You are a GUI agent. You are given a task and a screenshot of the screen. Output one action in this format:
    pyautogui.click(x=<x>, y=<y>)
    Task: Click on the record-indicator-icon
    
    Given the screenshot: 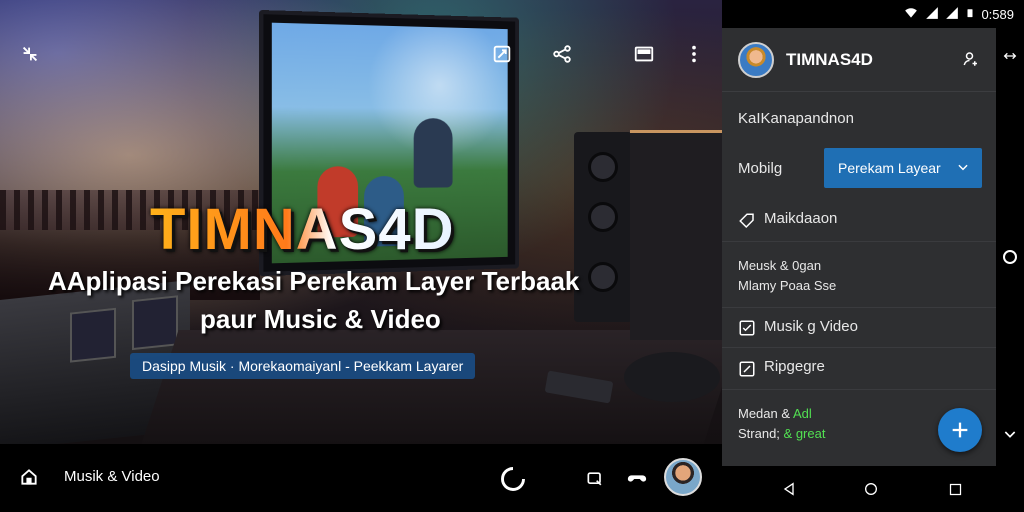 What is the action you would take?
    pyautogui.click(x=1010, y=257)
    